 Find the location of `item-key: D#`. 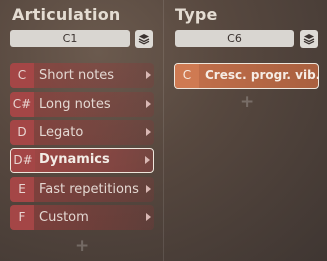

item-key: D# is located at coordinates (23, 160).